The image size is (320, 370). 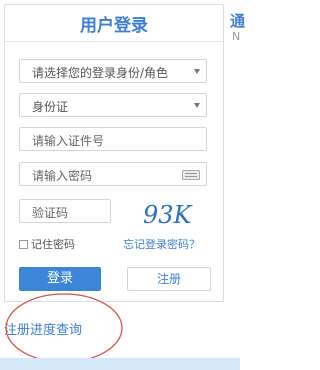 I want to click on remember-label: 记住密码, so click(x=53, y=244).